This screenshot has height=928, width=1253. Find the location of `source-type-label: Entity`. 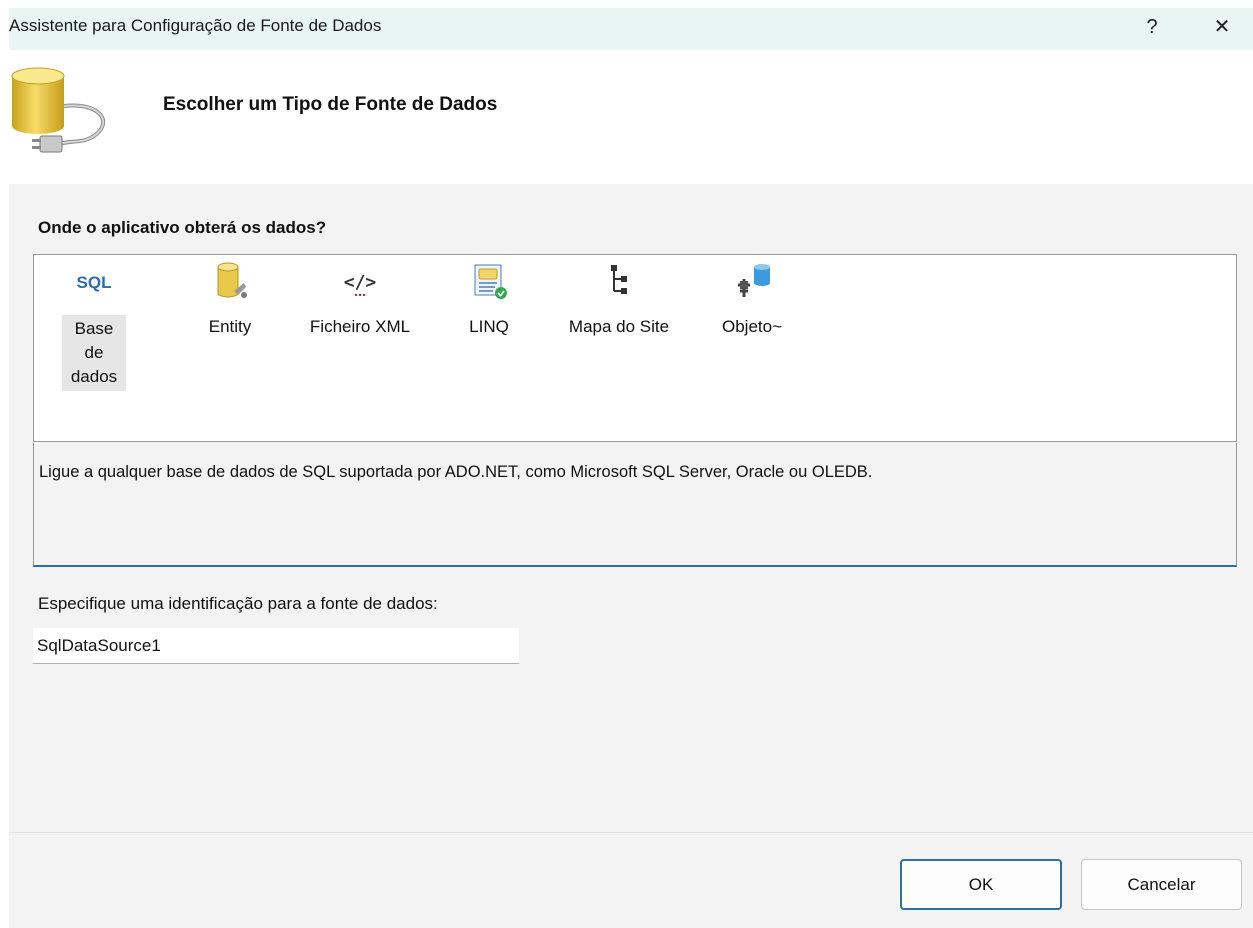

source-type-label: Entity is located at coordinates (230, 326).